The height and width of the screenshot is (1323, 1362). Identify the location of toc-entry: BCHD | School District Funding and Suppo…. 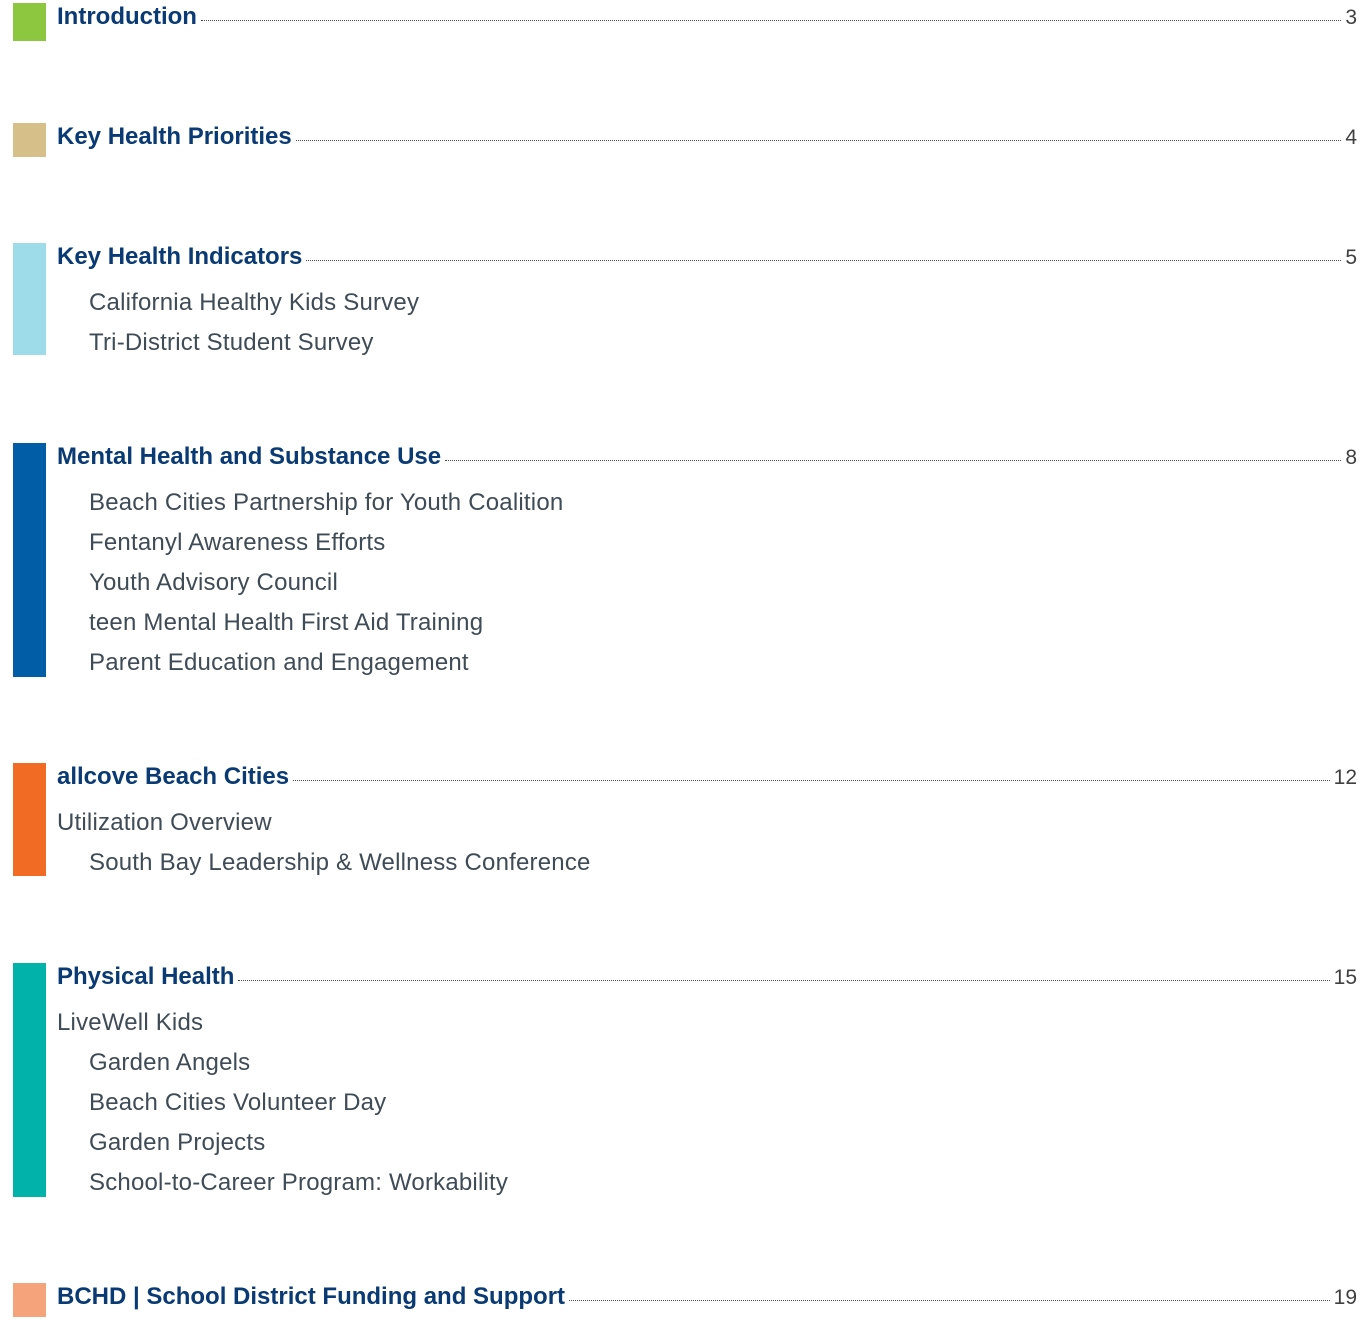
(707, 1303).